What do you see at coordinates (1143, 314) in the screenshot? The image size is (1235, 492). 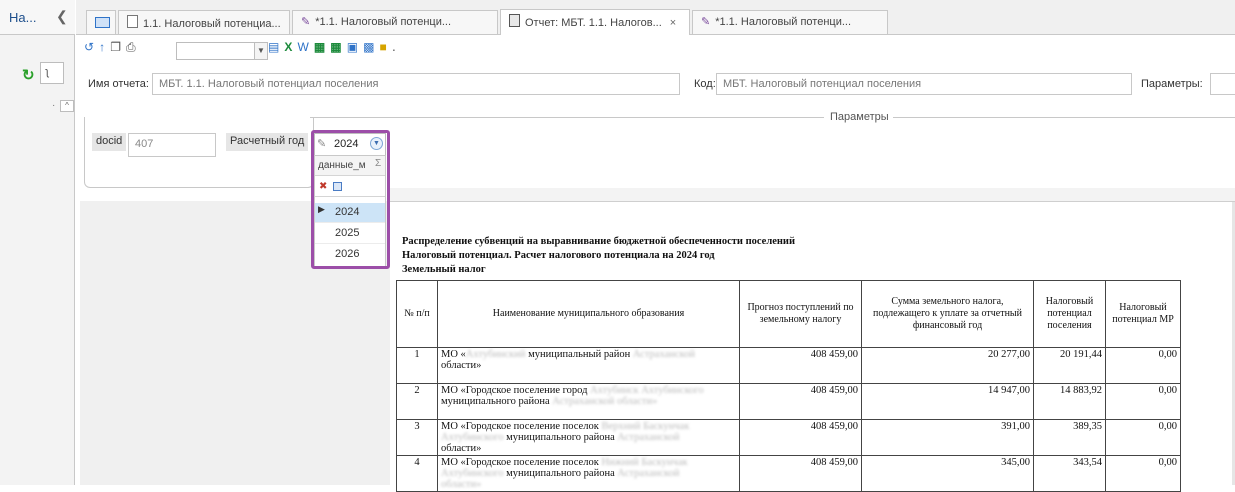 I see `column-header: Налоговый потенциал МР` at bounding box center [1143, 314].